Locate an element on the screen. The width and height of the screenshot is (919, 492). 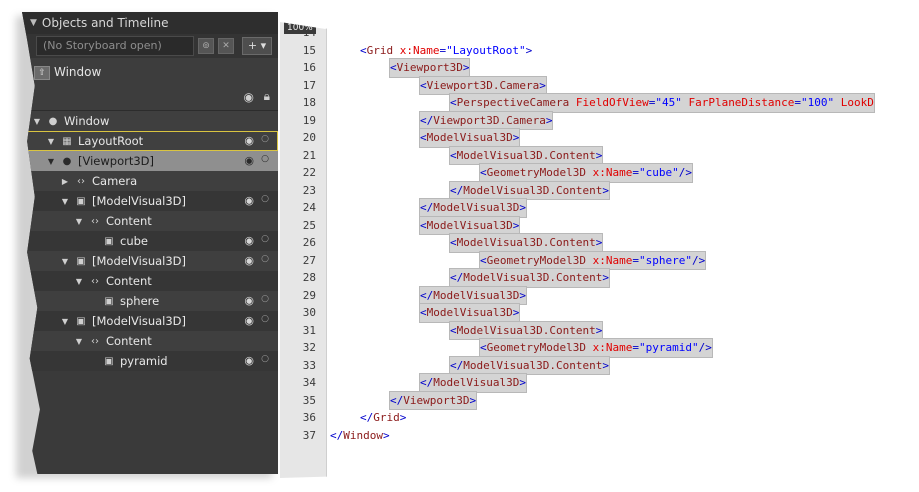
tree-node: ▶ ‹› Camera is located at coordinates (150, 181).